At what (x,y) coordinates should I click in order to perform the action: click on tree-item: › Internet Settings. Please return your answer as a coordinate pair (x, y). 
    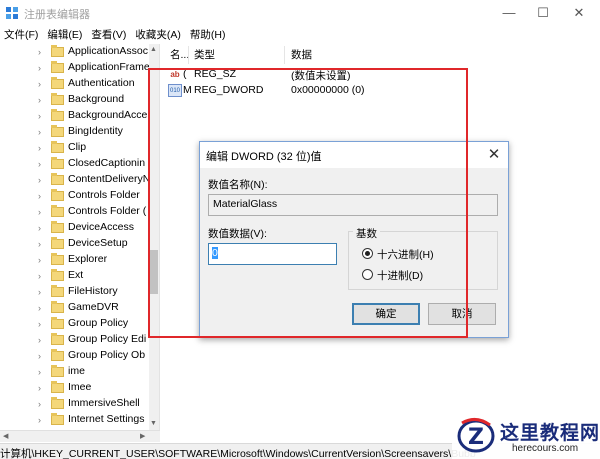
    Looking at the image, I should click on (75, 420).